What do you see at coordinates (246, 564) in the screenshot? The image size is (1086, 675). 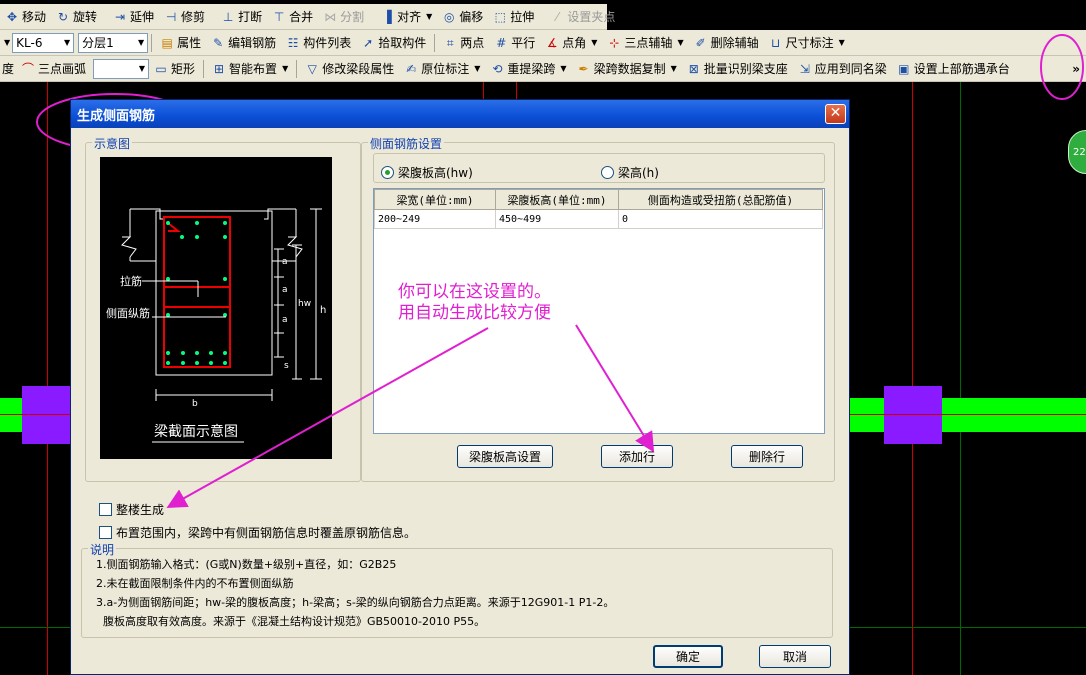 I see `note-line: 1.侧面钢筋输入格式：(G或N)数量+级别+直径，如：G2B25` at bounding box center [246, 564].